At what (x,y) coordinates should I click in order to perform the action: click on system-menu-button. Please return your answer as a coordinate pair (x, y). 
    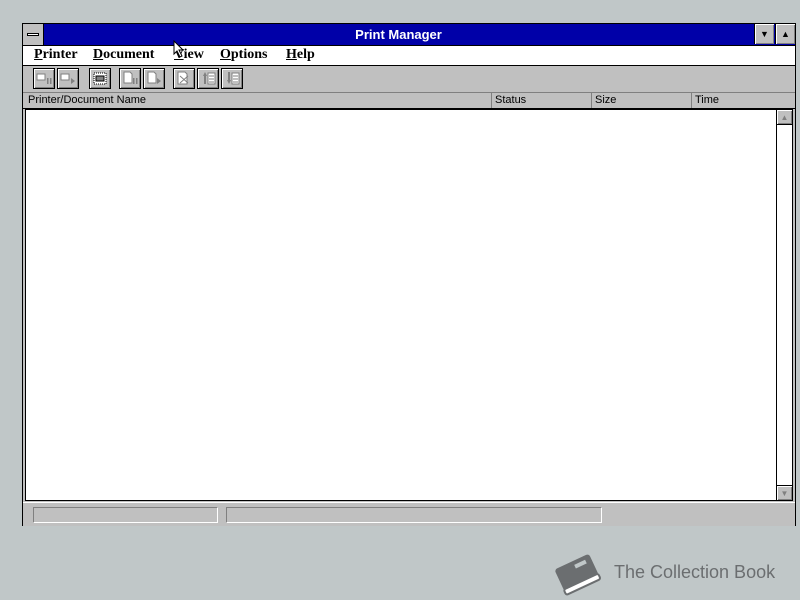
    Looking at the image, I should click on (33, 34).